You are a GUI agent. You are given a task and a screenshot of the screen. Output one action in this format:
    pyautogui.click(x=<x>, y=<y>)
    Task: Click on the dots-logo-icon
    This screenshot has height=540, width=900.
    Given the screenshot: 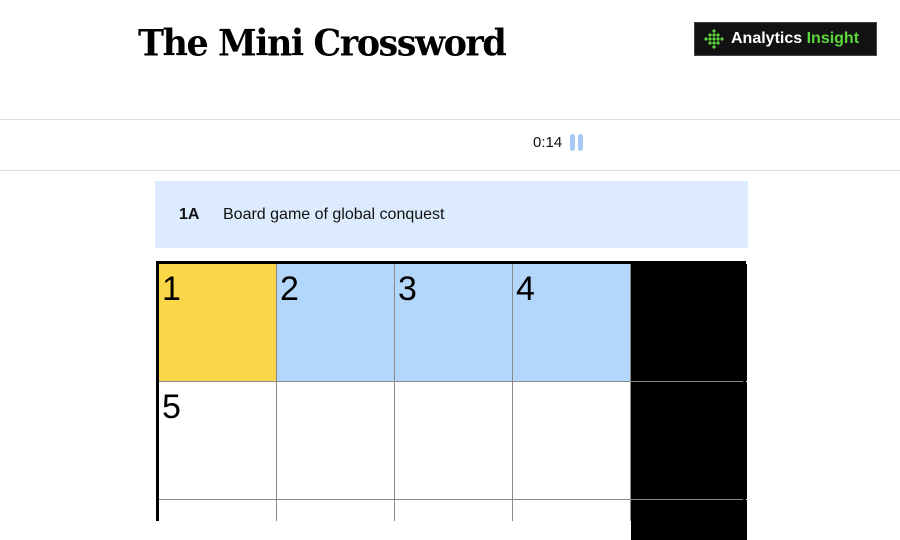 What is the action you would take?
    pyautogui.click(x=714, y=39)
    